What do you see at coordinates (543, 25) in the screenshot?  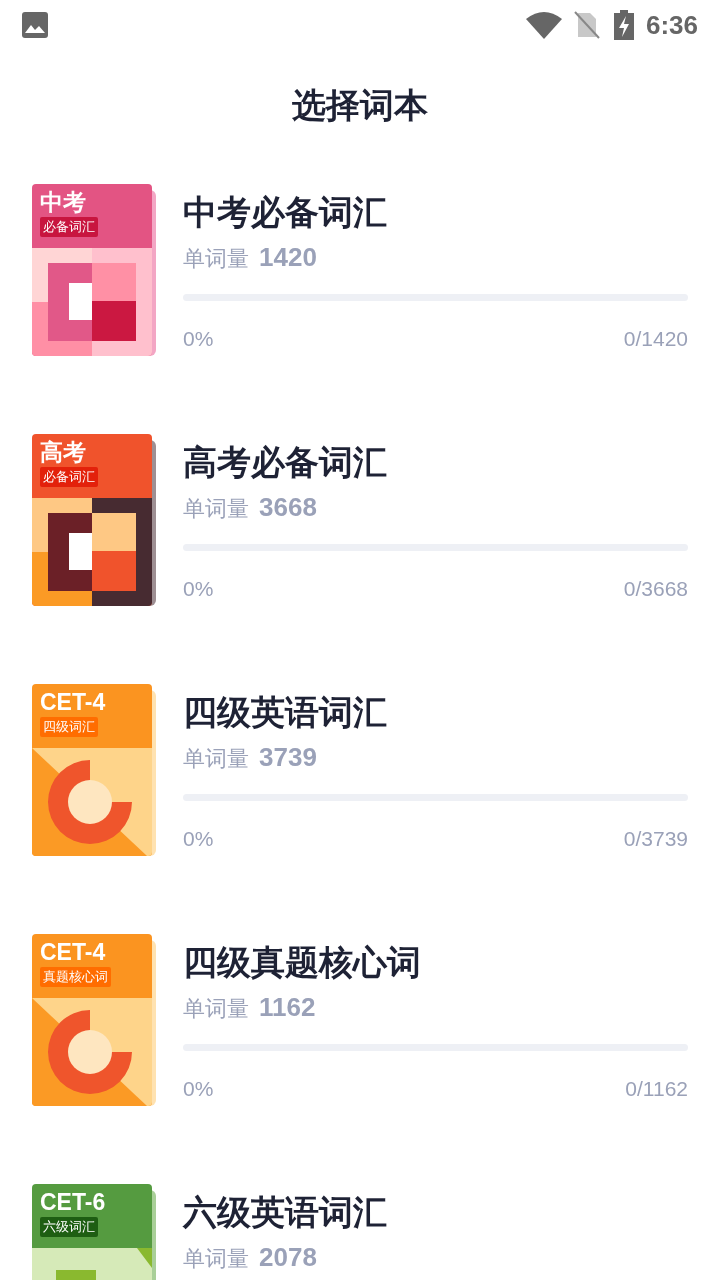 I see `wifi-icon` at bounding box center [543, 25].